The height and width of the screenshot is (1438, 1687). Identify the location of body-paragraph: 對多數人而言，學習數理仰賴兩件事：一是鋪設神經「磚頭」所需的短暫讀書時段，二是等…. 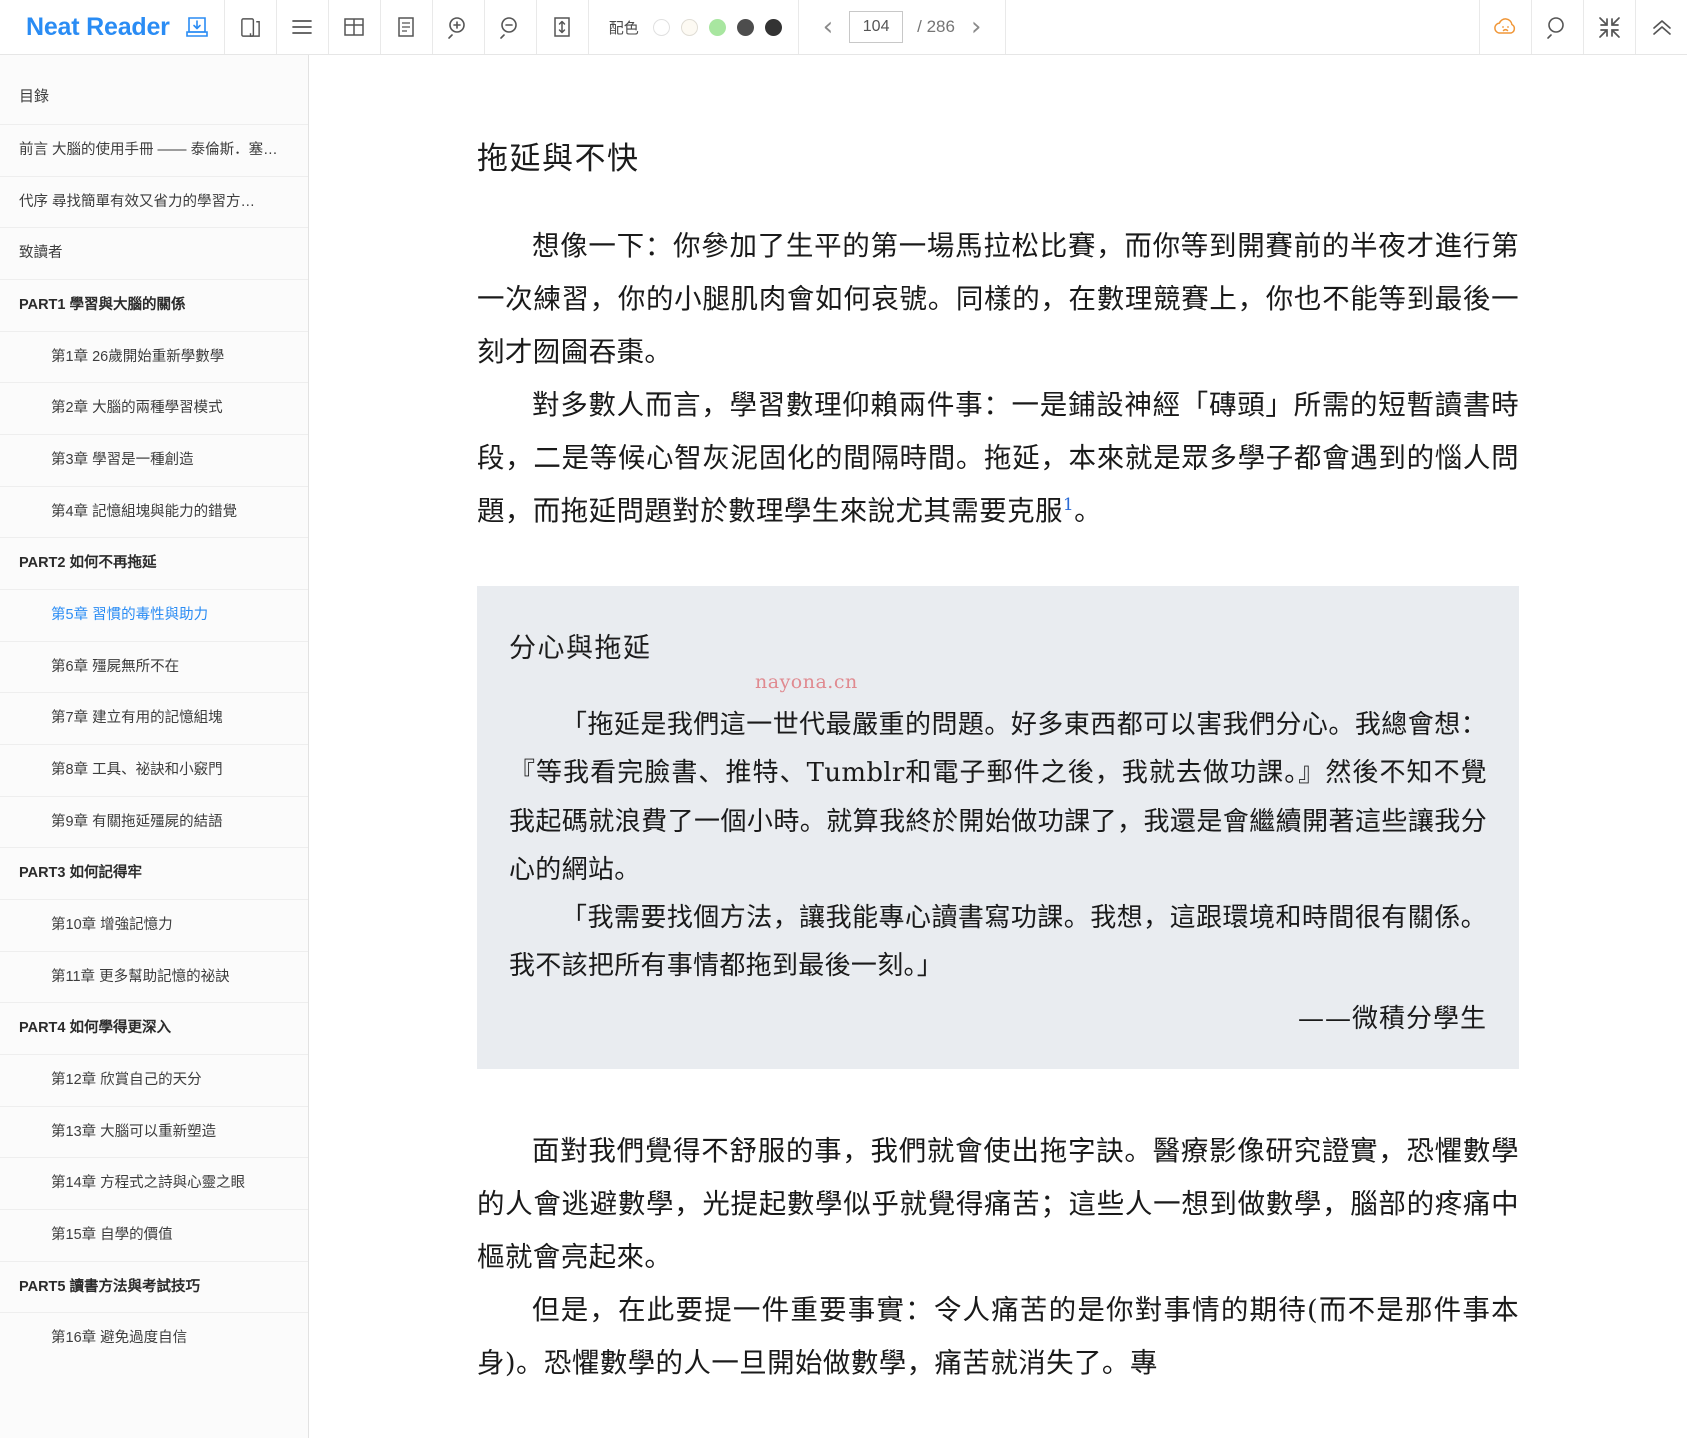
(998, 458).